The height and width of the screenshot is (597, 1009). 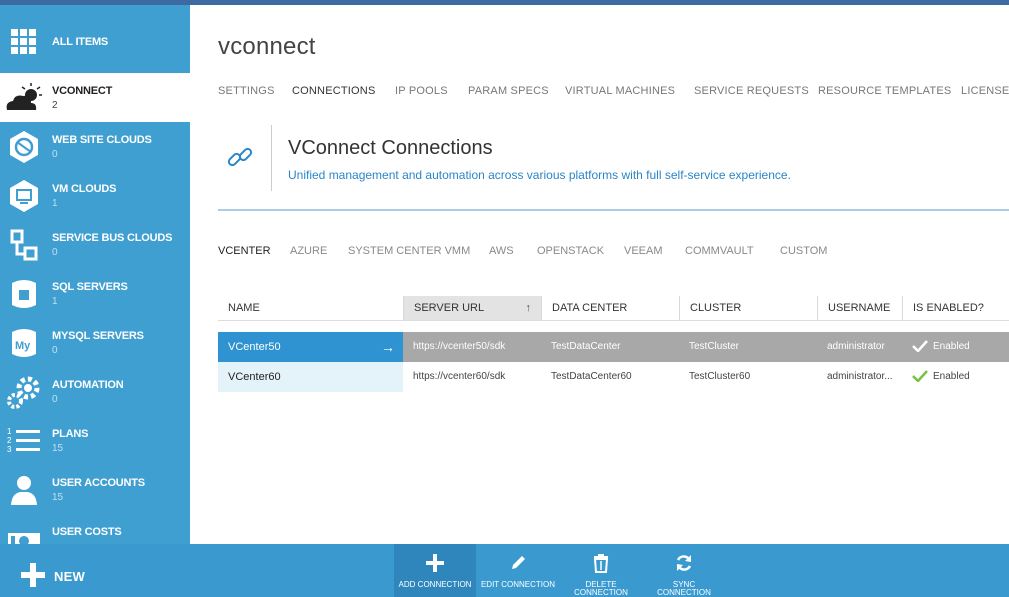 What do you see at coordinates (528, 308) in the screenshot?
I see `sort-arrow-icon: ↑` at bounding box center [528, 308].